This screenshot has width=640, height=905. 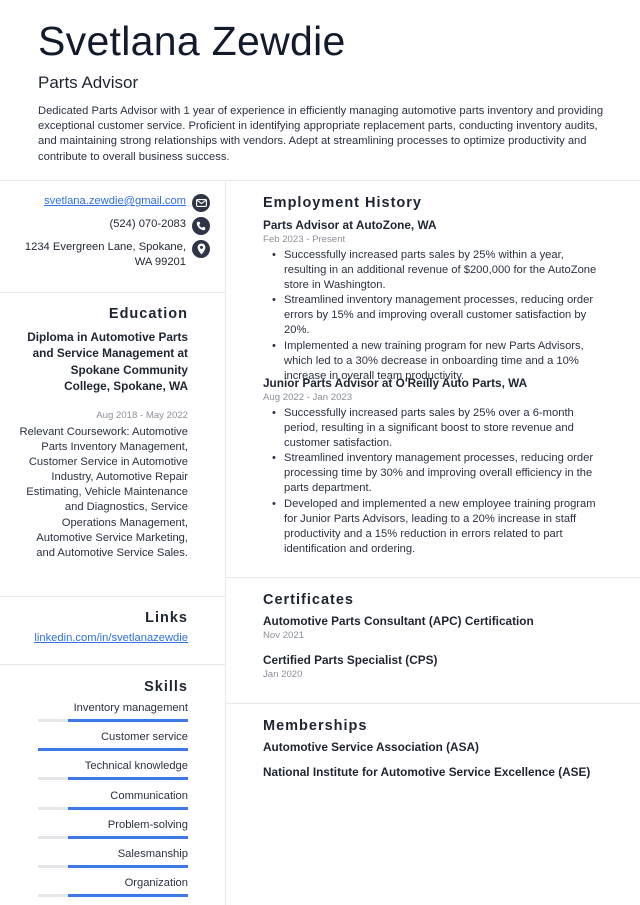 What do you see at coordinates (201, 249) in the screenshot?
I see `location-pin-icon` at bounding box center [201, 249].